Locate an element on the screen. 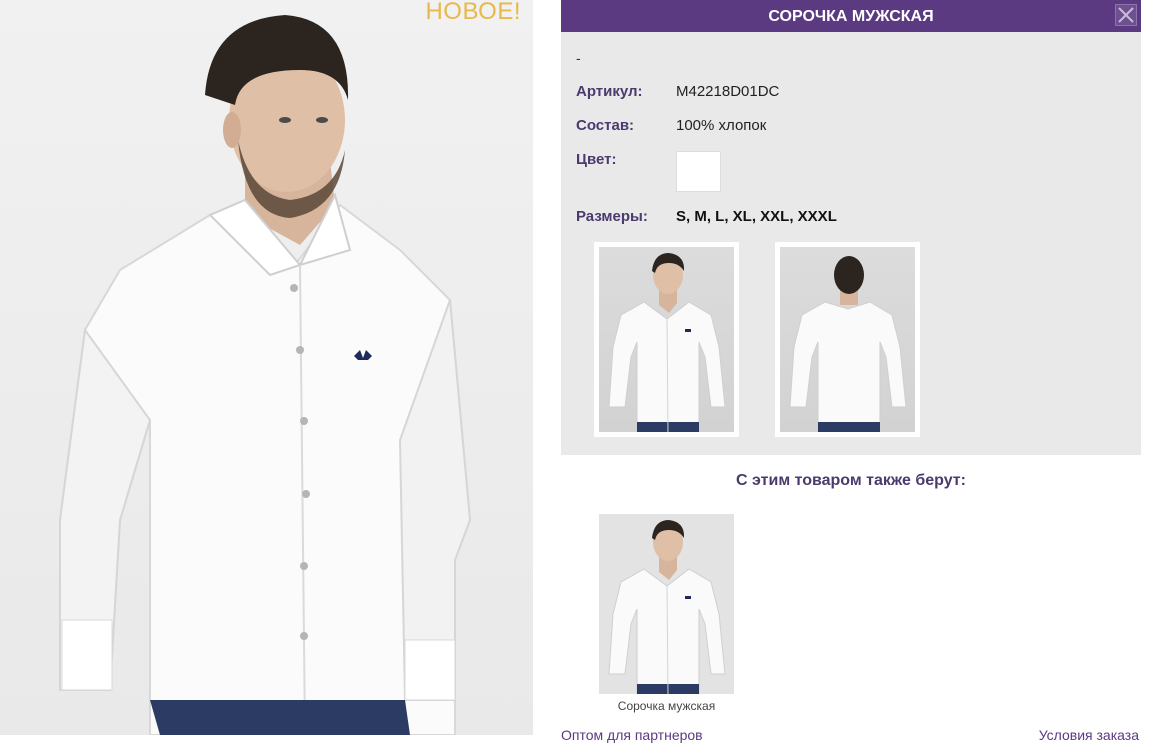 The width and height of the screenshot is (1149, 743). order-terms-link: Условия заказа is located at coordinates (1089, 735).